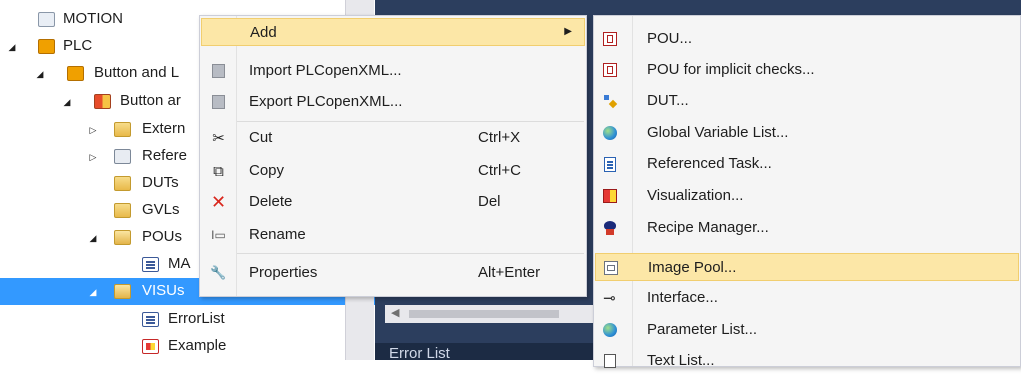 The width and height of the screenshot is (1021, 375). Describe the element at coordinates (218, 171) in the screenshot. I see `copy-icon: ⧉` at that location.